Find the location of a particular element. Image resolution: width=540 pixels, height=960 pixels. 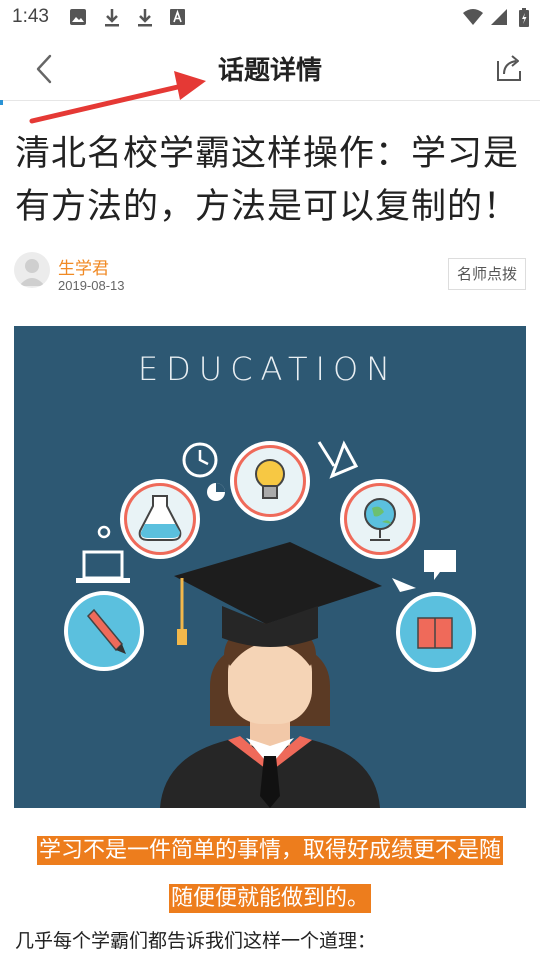

status-time: 1:43 is located at coordinates (30, 16).